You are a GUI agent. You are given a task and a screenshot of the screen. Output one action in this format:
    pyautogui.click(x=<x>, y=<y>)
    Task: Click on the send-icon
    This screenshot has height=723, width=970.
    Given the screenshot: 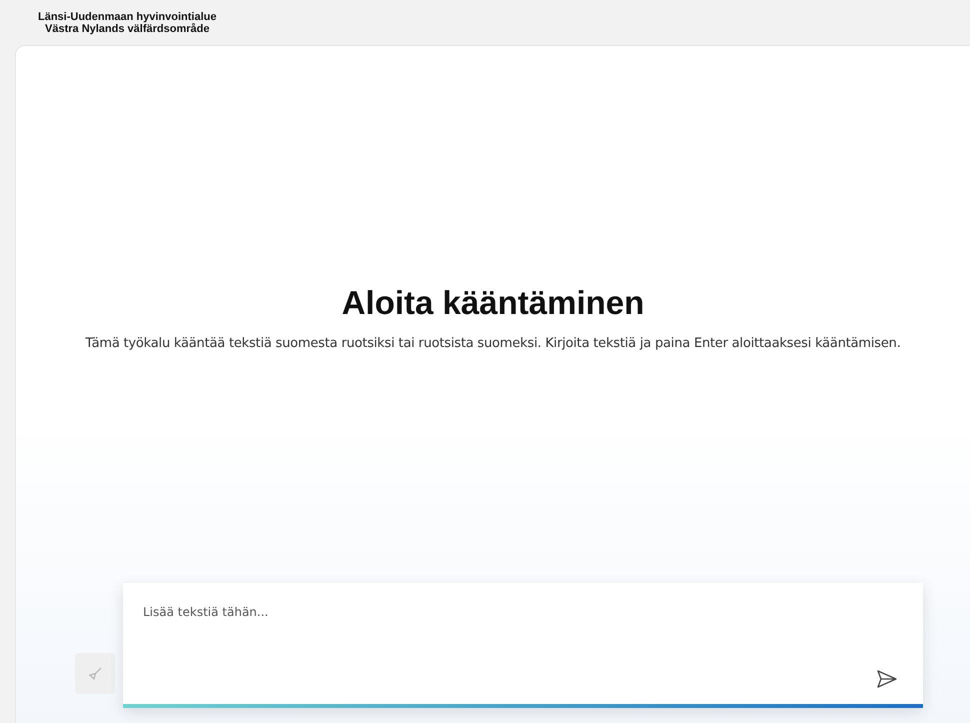 What is the action you would take?
    pyautogui.click(x=887, y=679)
    